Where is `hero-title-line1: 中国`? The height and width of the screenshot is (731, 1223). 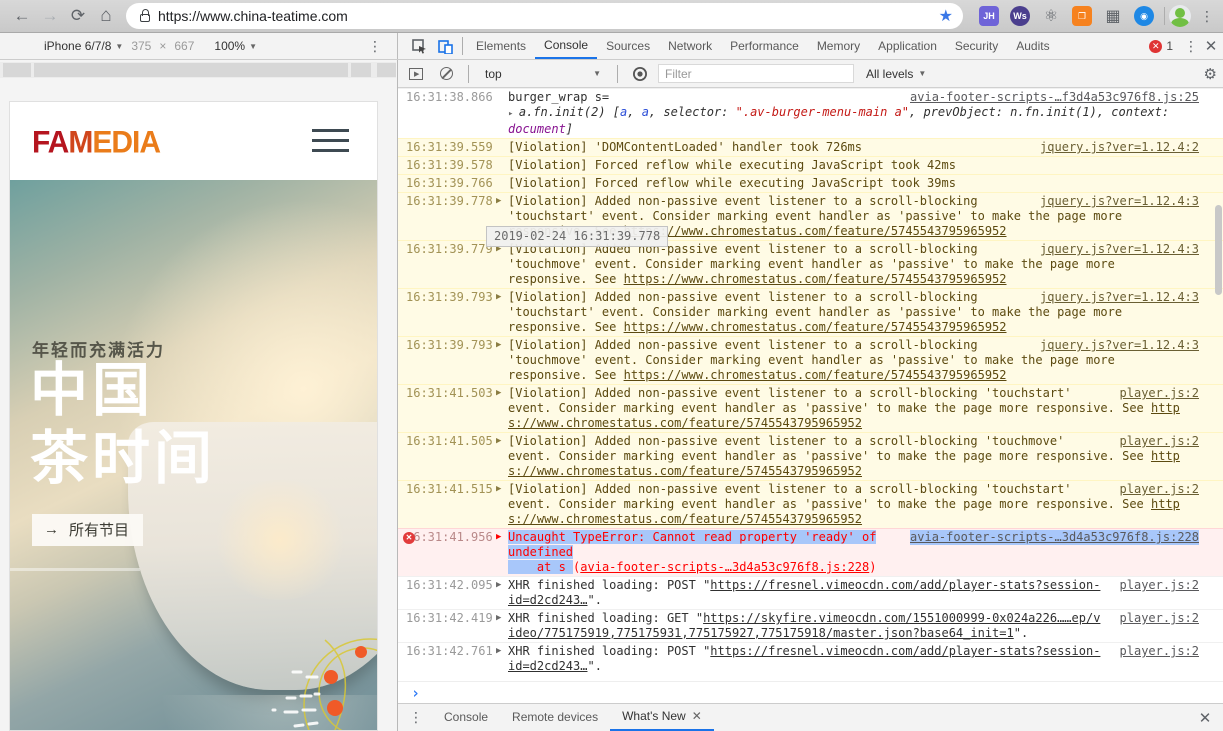
hero-title-line1: 中国 is located at coordinates (92, 390).